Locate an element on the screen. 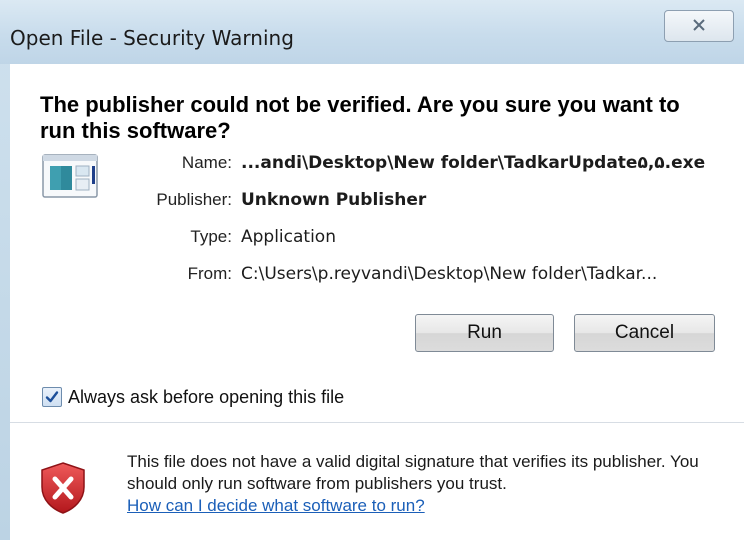 Image resolution: width=744 pixels, height=540 pixels. checkmark-icon is located at coordinates (52, 397).